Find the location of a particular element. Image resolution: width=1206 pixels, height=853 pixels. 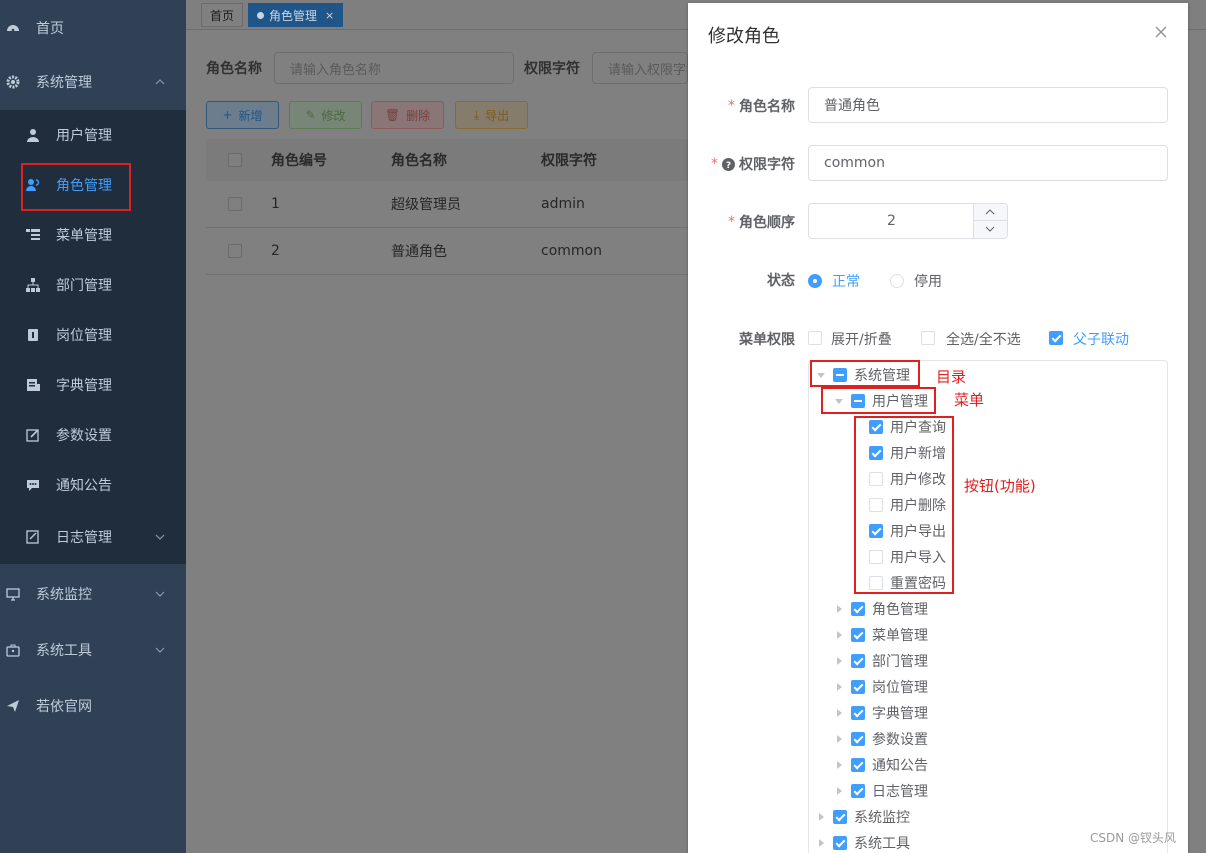

tree-node-menu: 部门管理 is located at coordinates (988, 661).